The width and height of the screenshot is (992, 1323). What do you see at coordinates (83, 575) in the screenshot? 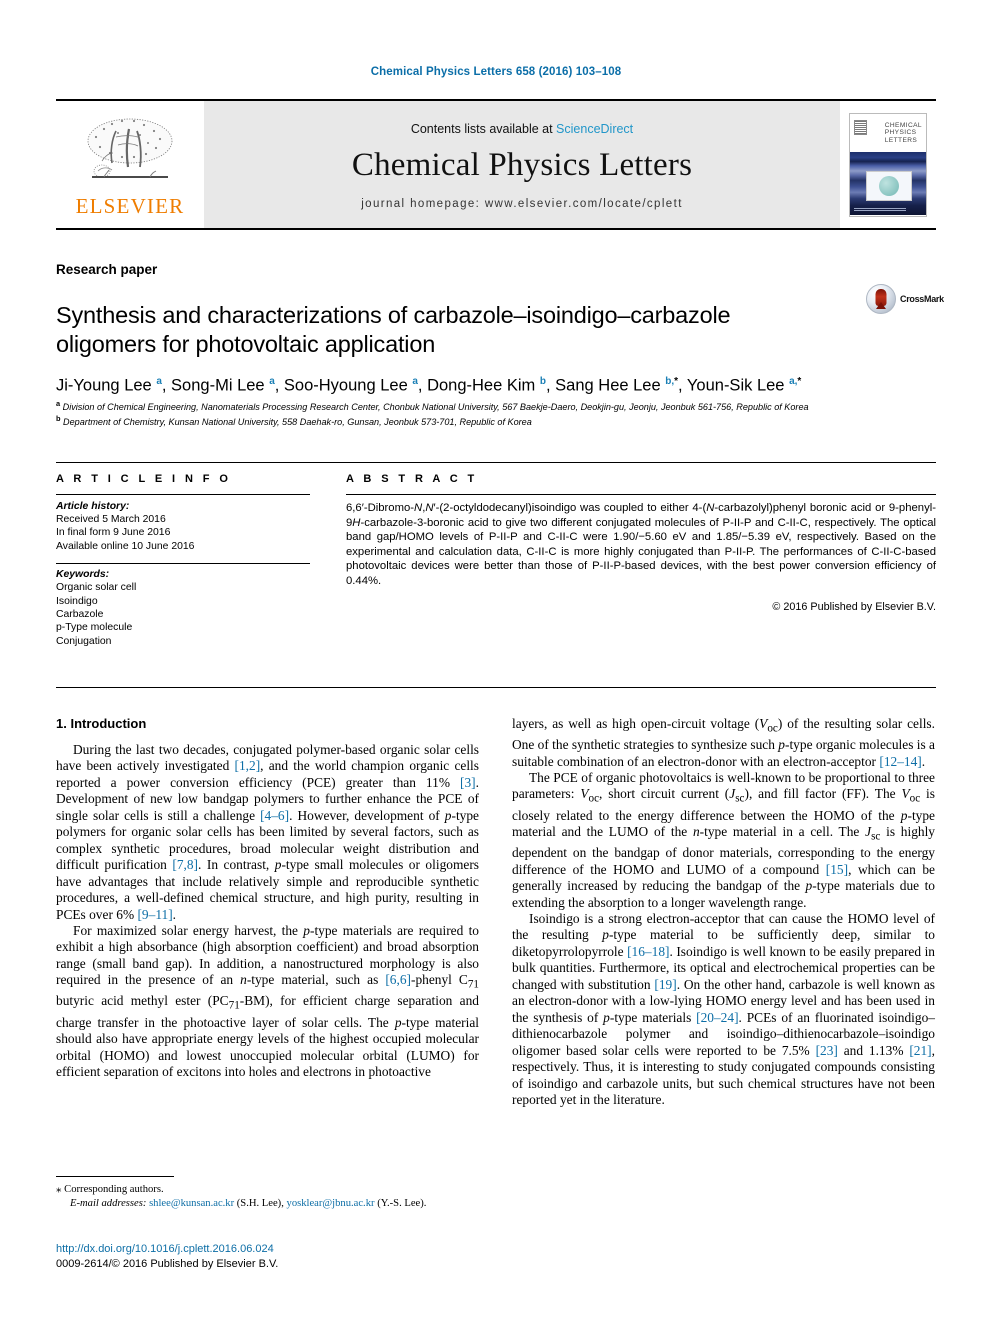
I see `keywords-label: Keywords:` at bounding box center [83, 575].